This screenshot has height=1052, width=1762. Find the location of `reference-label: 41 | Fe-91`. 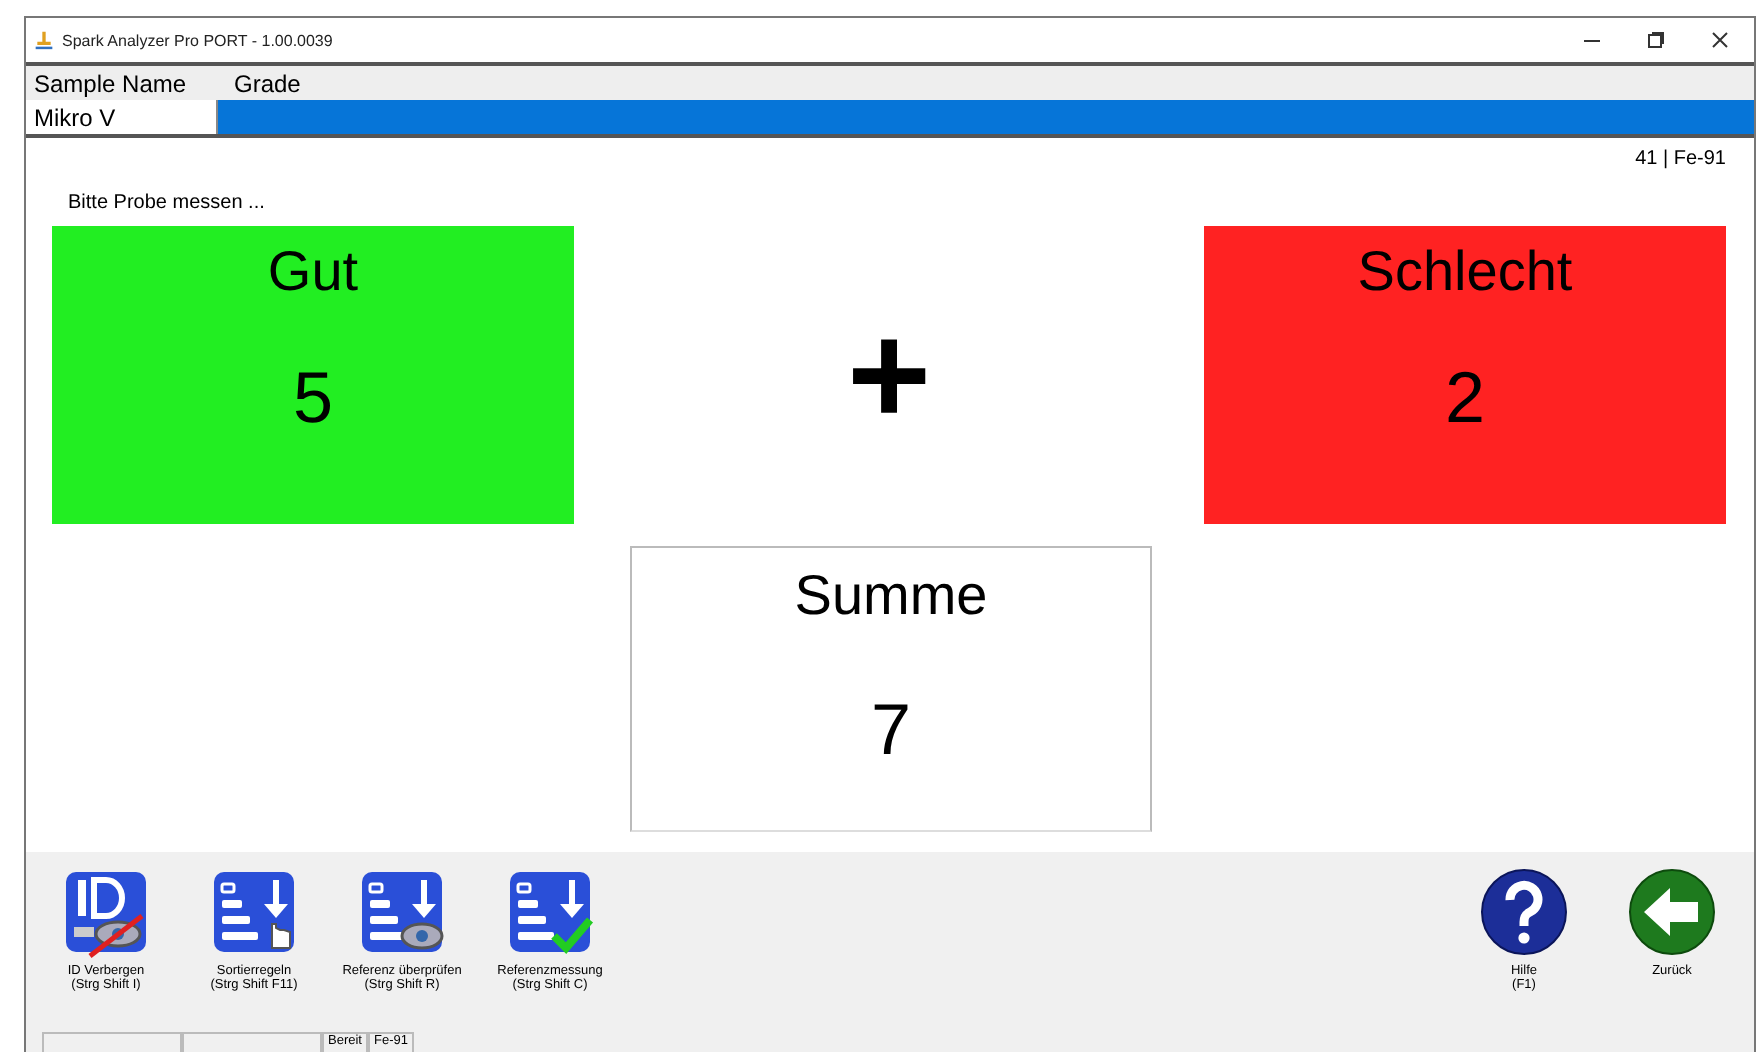

reference-label: 41 | Fe-91 is located at coordinates (1680, 161).